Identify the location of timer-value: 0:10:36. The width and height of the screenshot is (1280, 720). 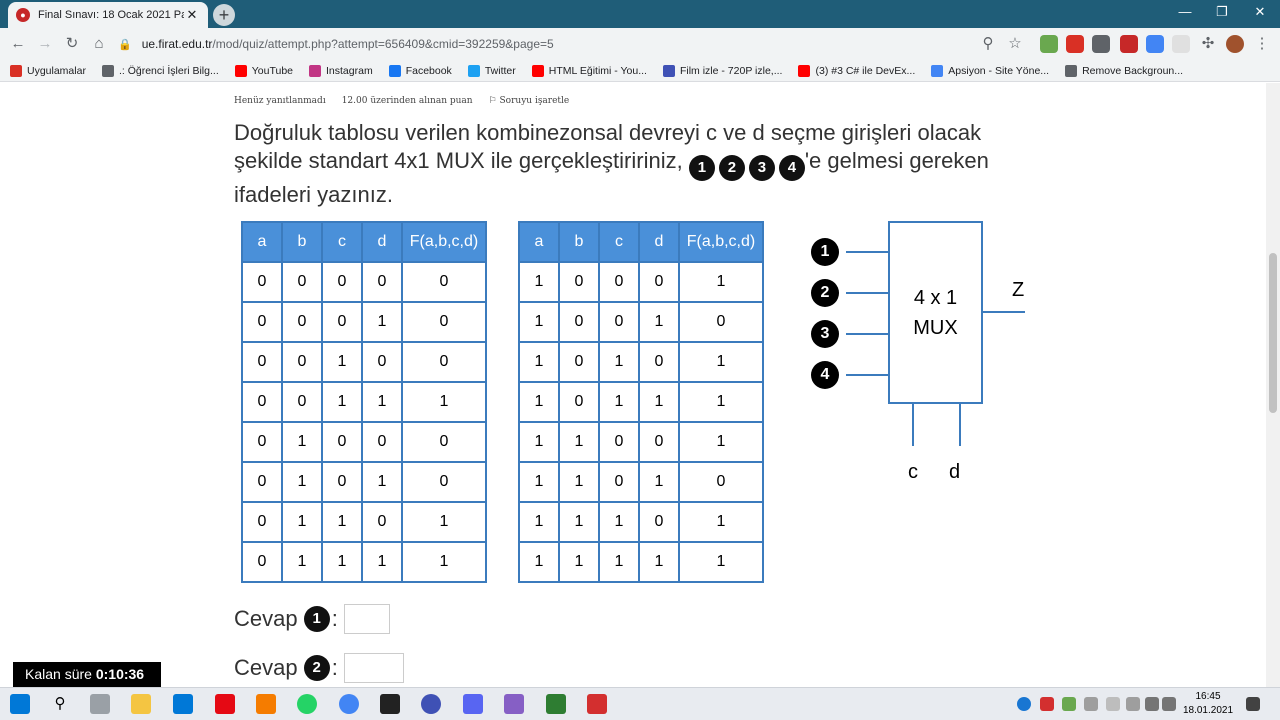
(120, 674).